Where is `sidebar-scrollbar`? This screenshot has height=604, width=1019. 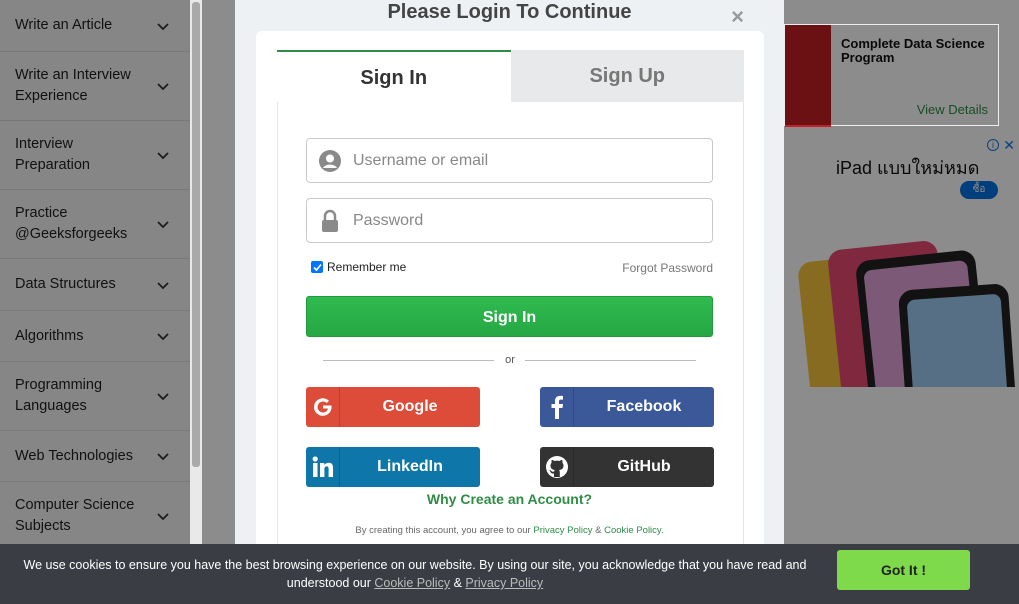
sidebar-scrollbar is located at coordinates (196, 302).